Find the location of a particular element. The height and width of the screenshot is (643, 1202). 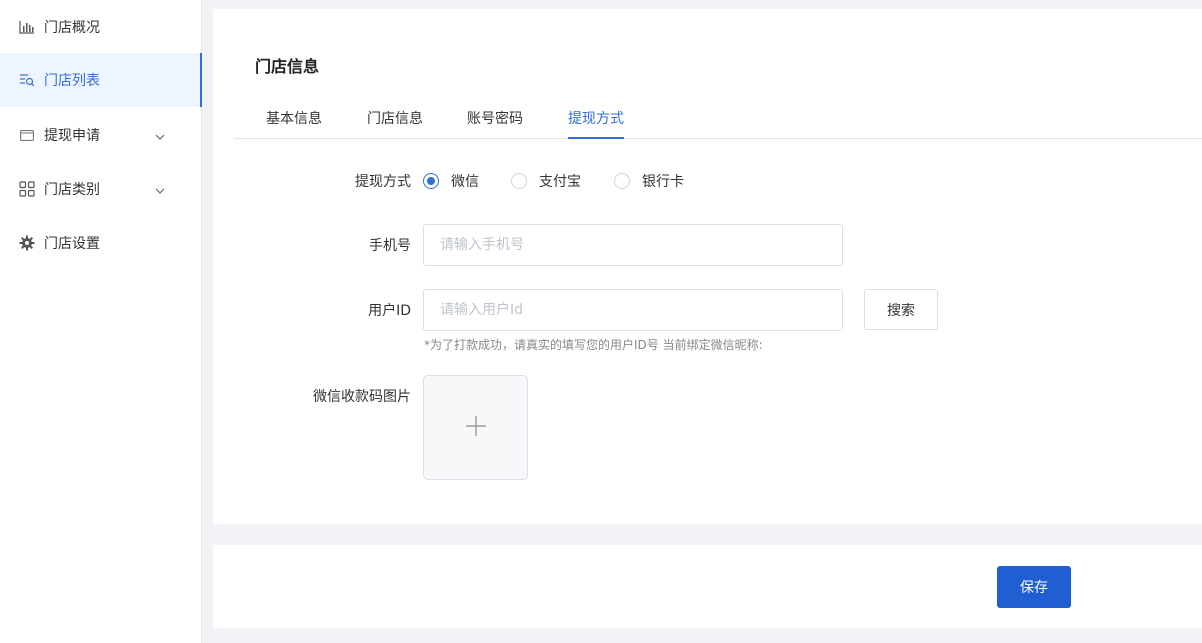

qr-image-upload is located at coordinates (475, 427).